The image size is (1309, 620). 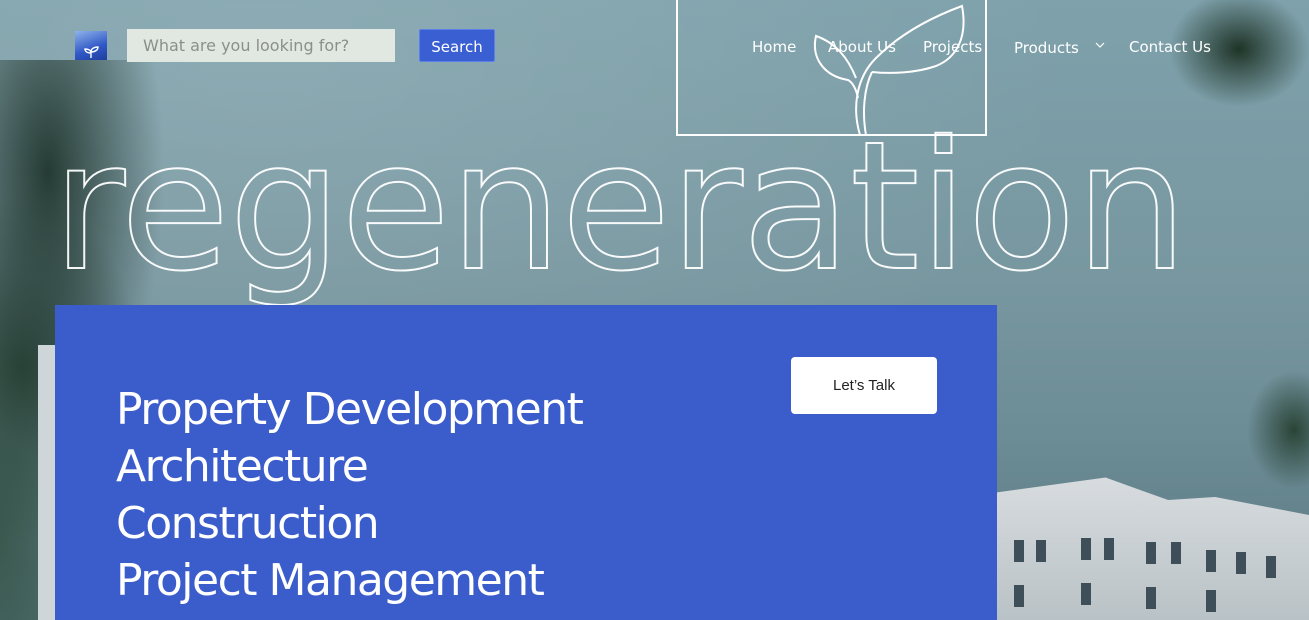 What do you see at coordinates (47, 482) in the screenshot?
I see `building-edge` at bounding box center [47, 482].